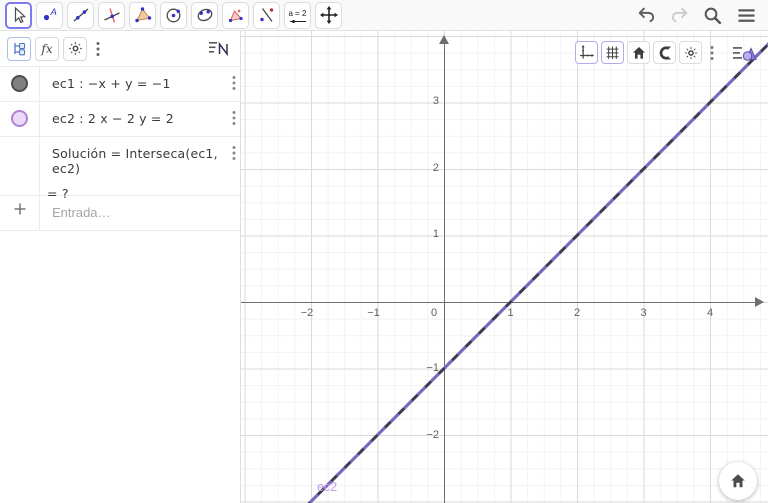  I want to click on sort-icon, so click(218, 49).